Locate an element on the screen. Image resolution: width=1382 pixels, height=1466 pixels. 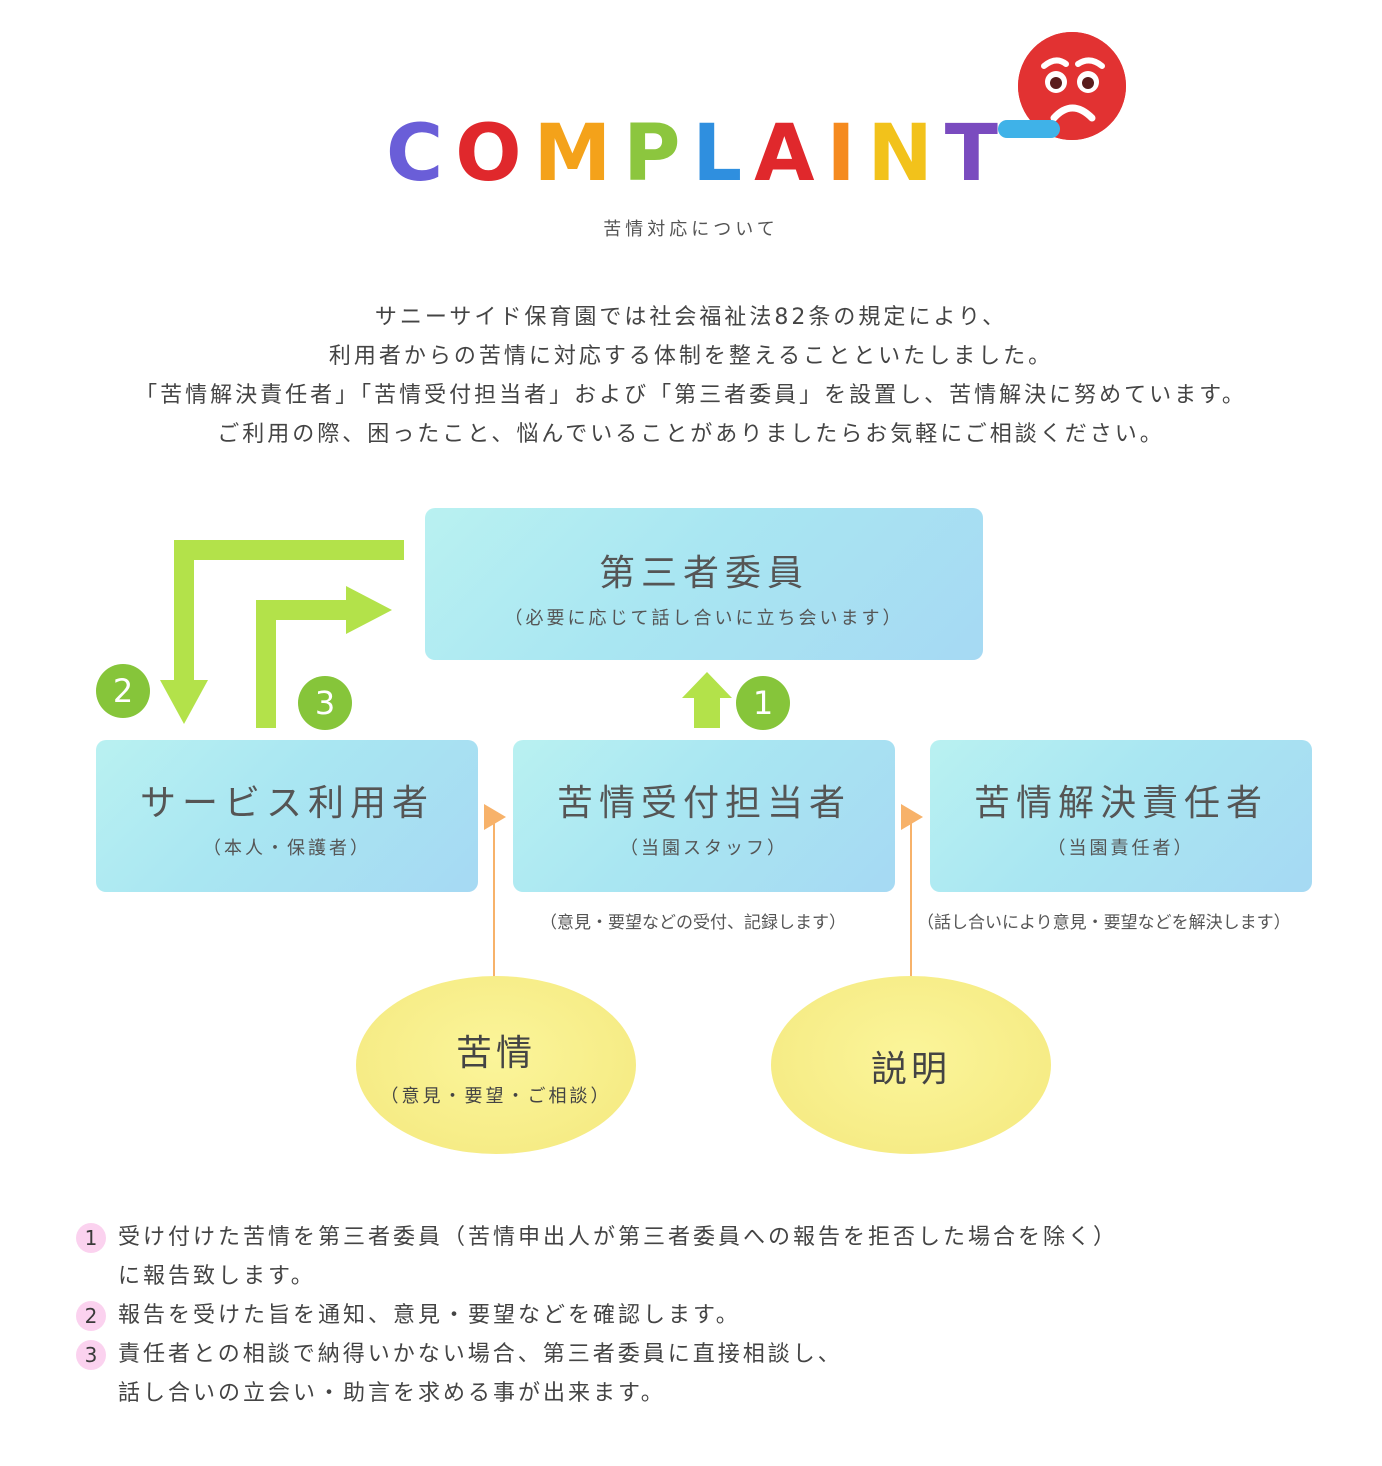
box-title: 苦情受付担当者 is located at coordinates (703, 803).